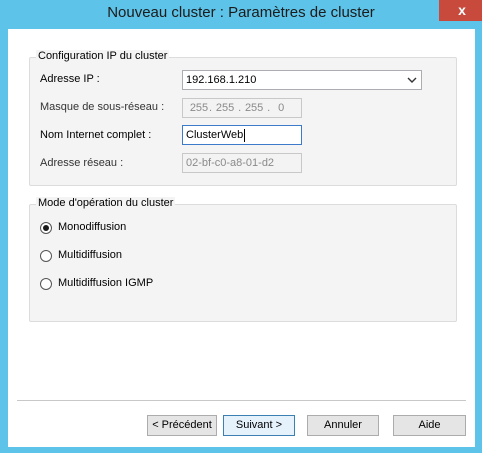 This screenshot has height=453, width=482. Describe the element at coordinates (90, 255) in the screenshot. I see `radio-label: Multidiffusion` at that location.